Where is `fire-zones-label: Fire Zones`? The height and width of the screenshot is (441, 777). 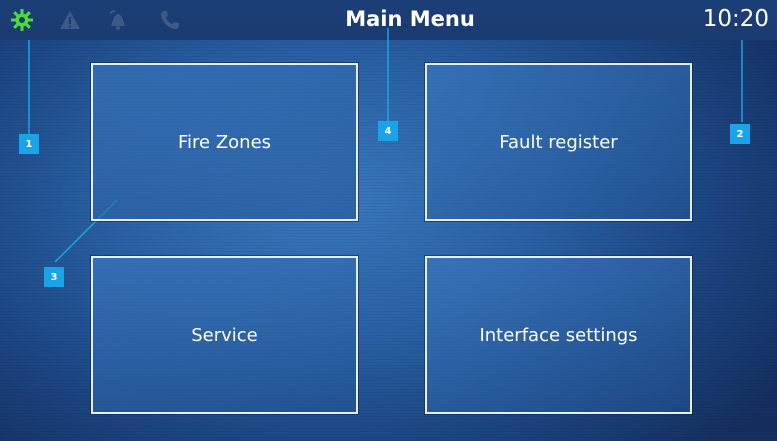
fire-zones-label: Fire Zones is located at coordinates (224, 142).